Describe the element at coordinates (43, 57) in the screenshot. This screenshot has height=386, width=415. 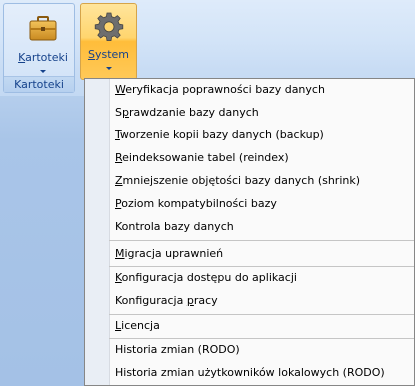
I see `kartoteki-label: Kartoteki` at that location.